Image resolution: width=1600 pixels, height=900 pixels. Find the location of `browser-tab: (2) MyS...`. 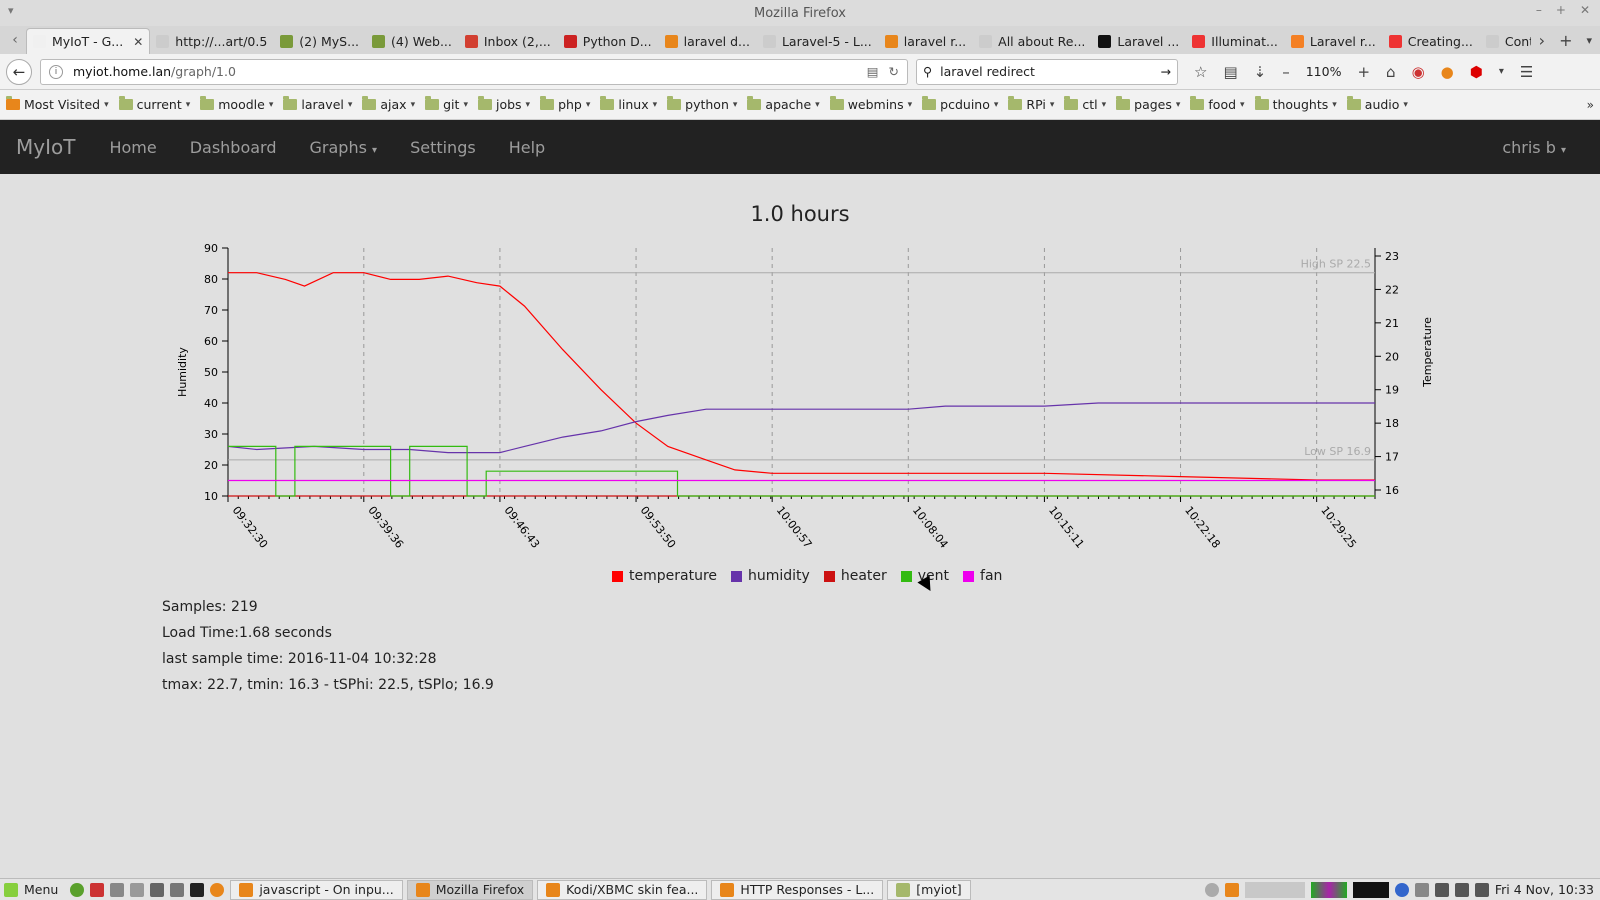

browser-tab: (2) MyS... is located at coordinates (320, 41).